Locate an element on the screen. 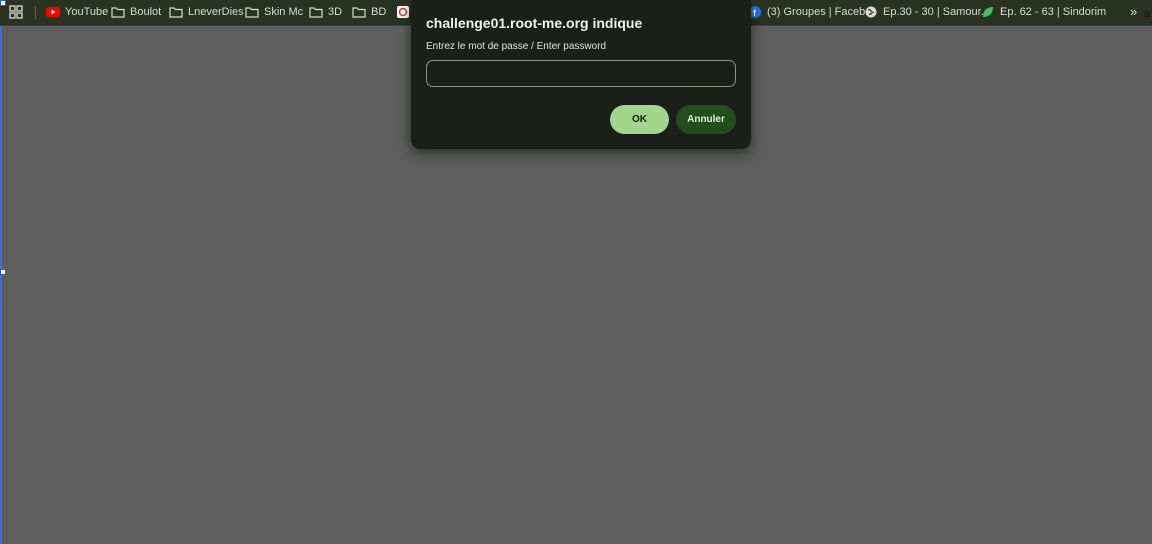 This screenshot has width=1152, height=544. password-input is located at coordinates (581, 73).